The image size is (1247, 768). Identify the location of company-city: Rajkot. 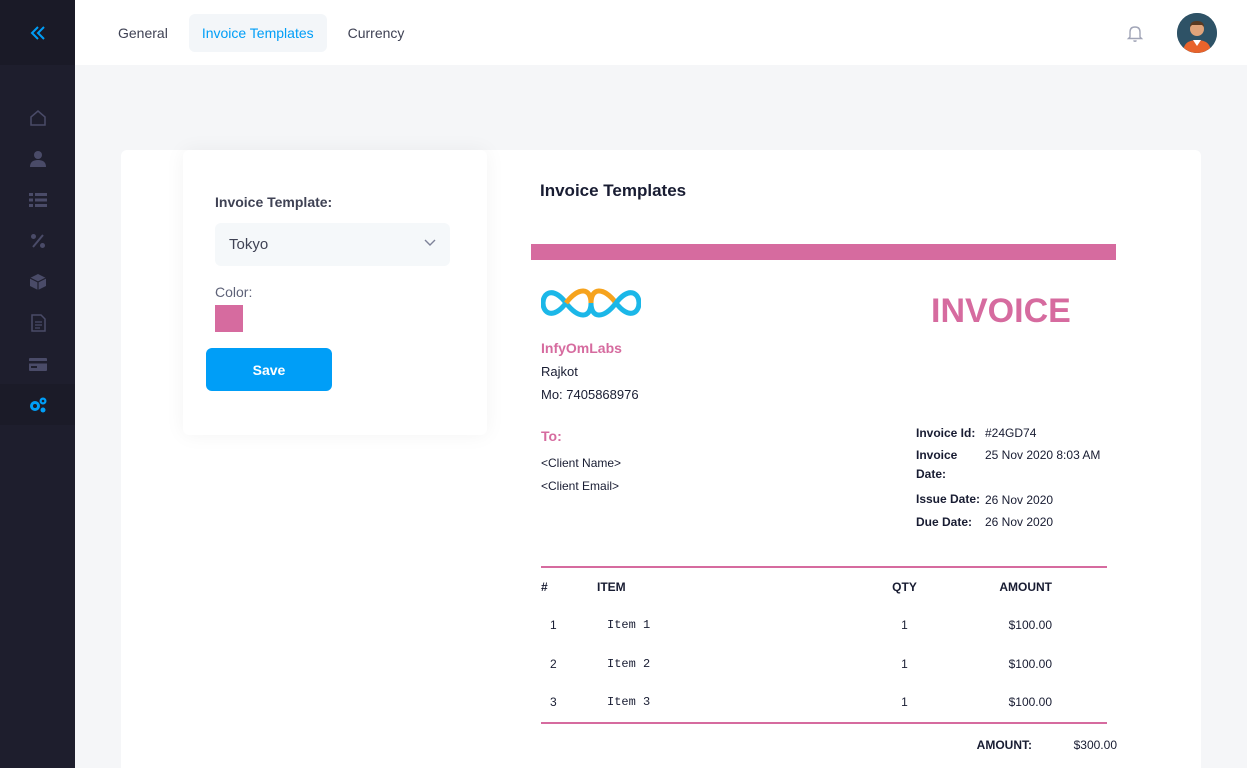
(559, 371).